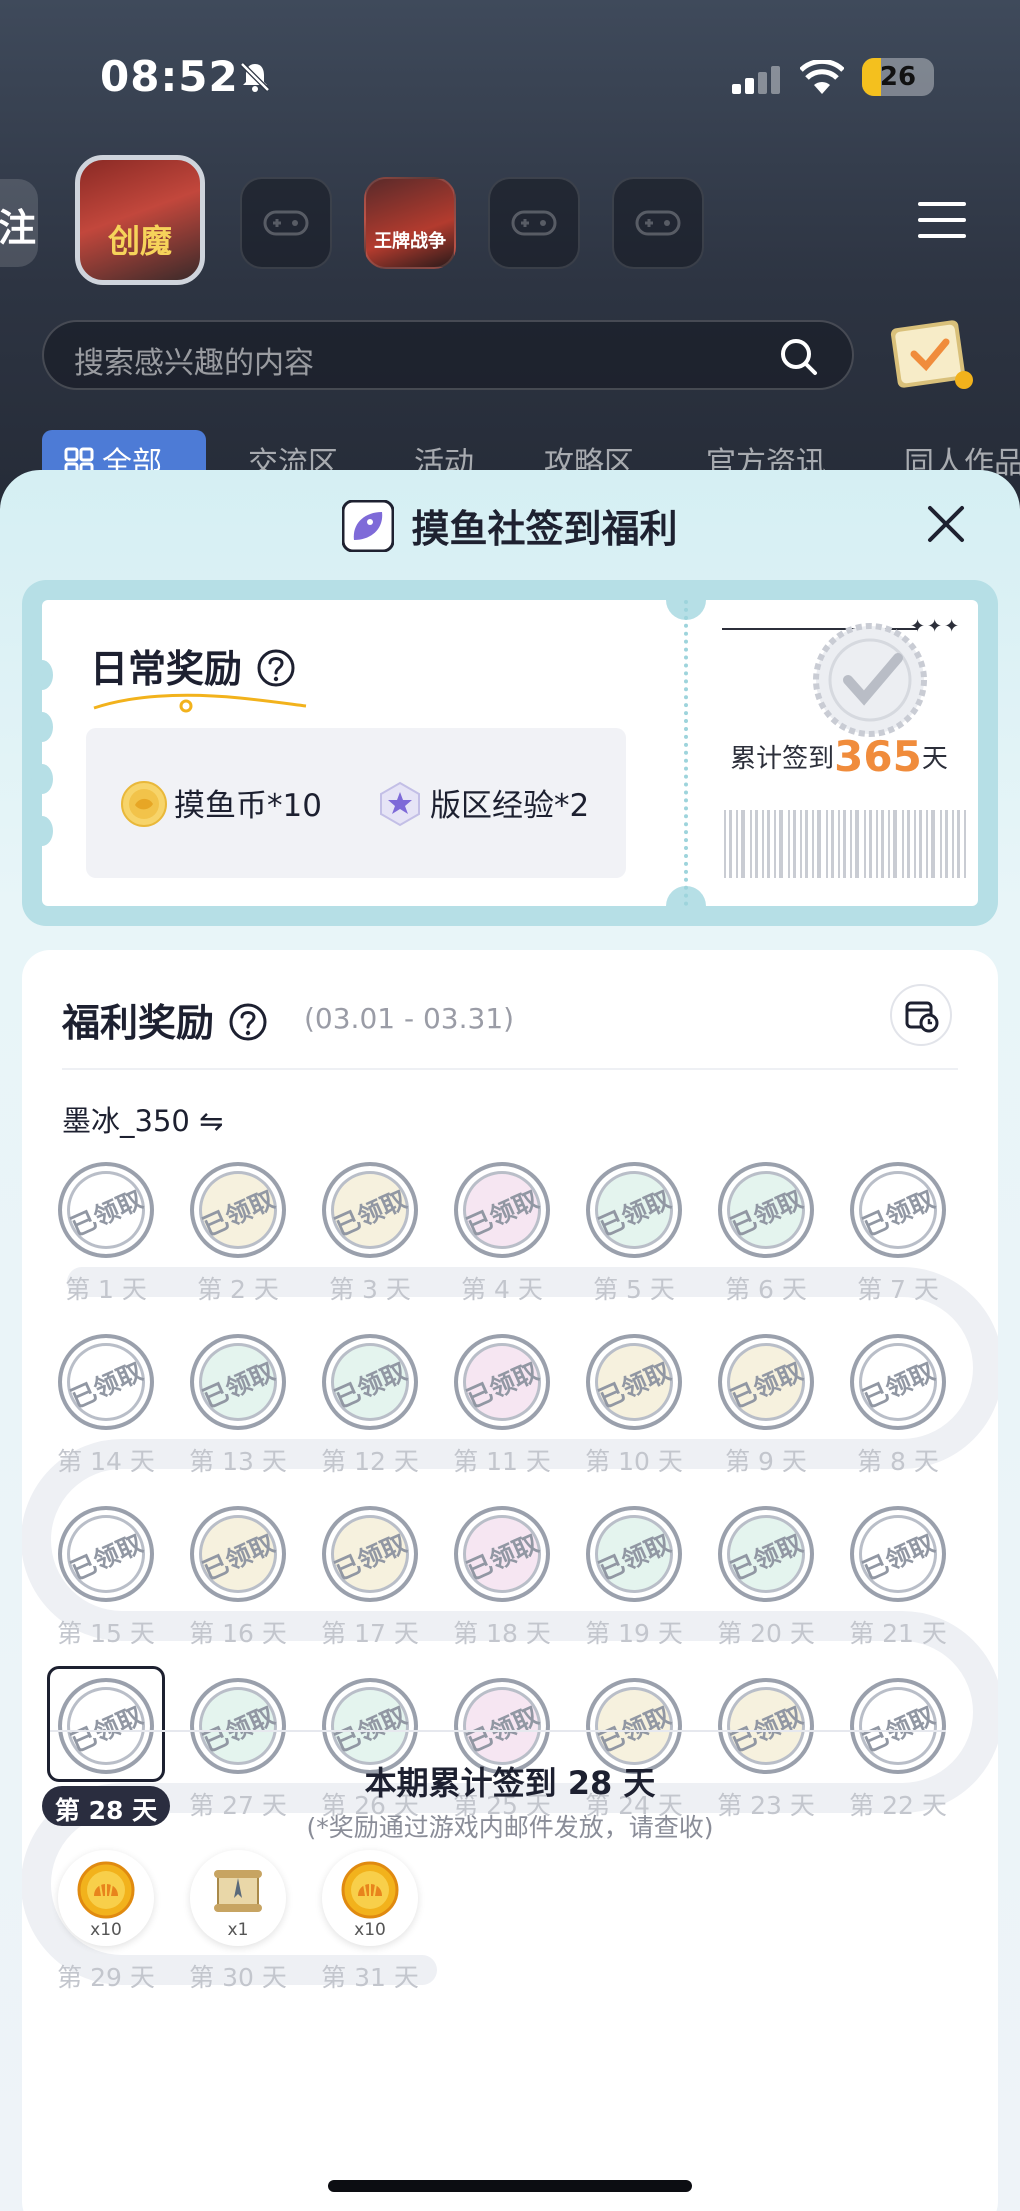  I want to click on gold-shell-coin-icon, so click(370, 1890).